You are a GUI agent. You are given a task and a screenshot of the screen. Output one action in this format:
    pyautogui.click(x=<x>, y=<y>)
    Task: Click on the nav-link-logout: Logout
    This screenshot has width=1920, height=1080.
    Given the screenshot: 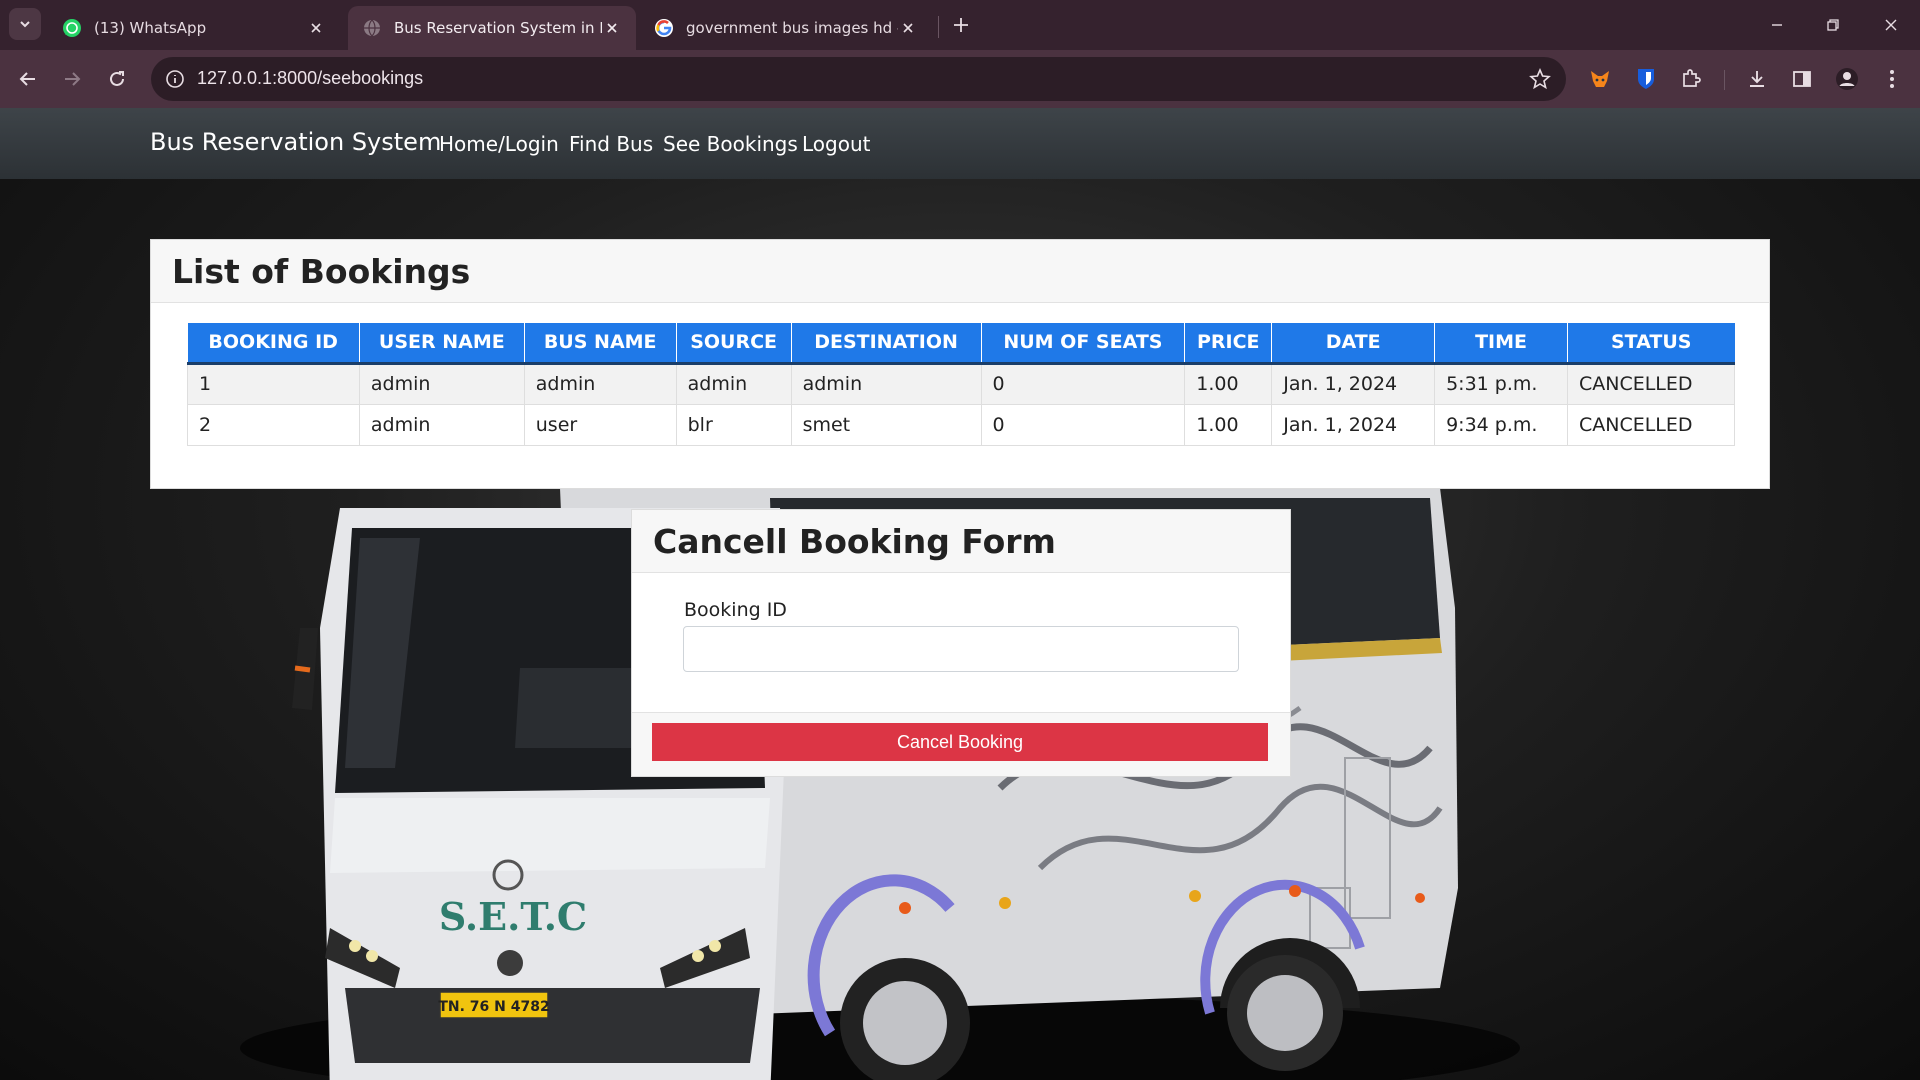 What is the action you would take?
    pyautogui.click(x=836, y=144)
    